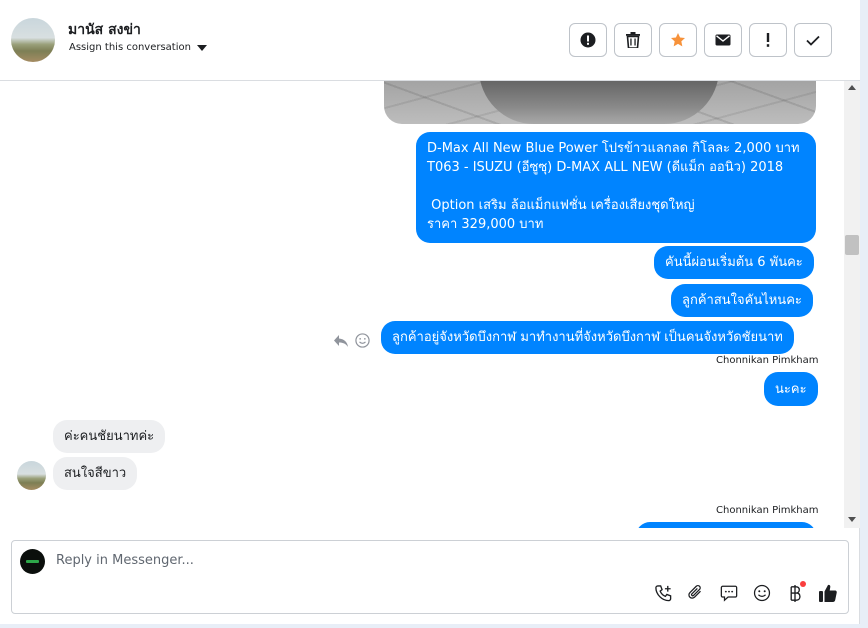 The width and height of the screenshot is (868, 628). I want to click on notification-dot, so click(803, 584).